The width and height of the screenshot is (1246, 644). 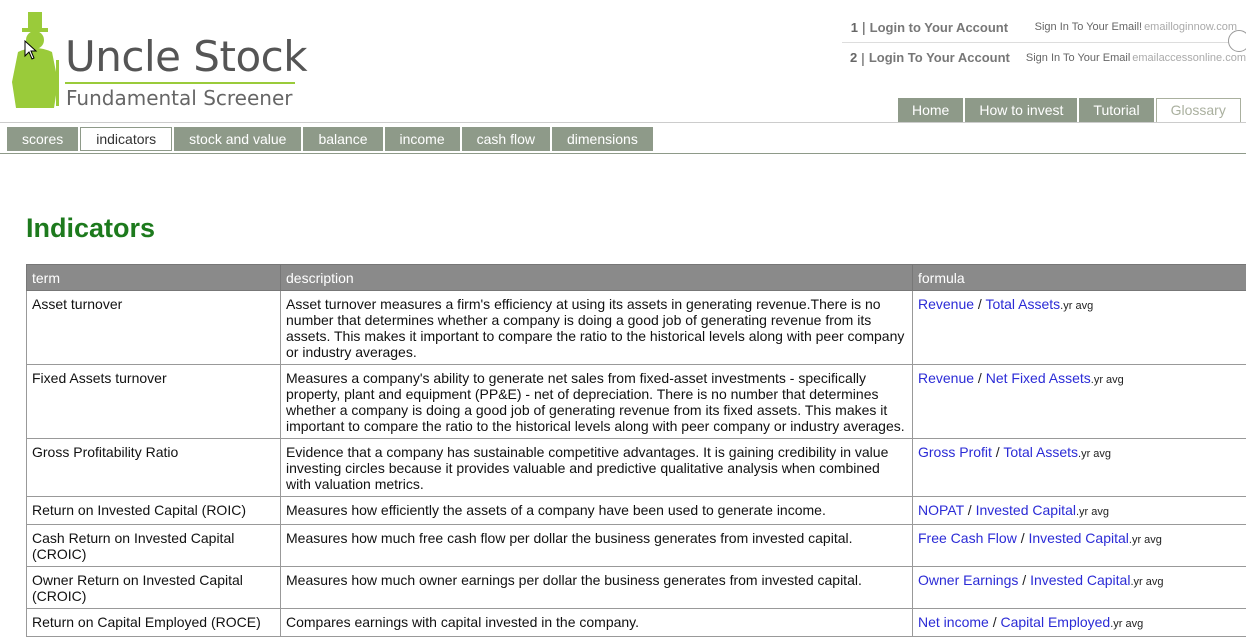 What do you see at coordinates (1079, 401) in the screenshot?
I see `formula-cell: Revenue / Net Fixed Assets.yr avg` at bounding box center [1079, 401].